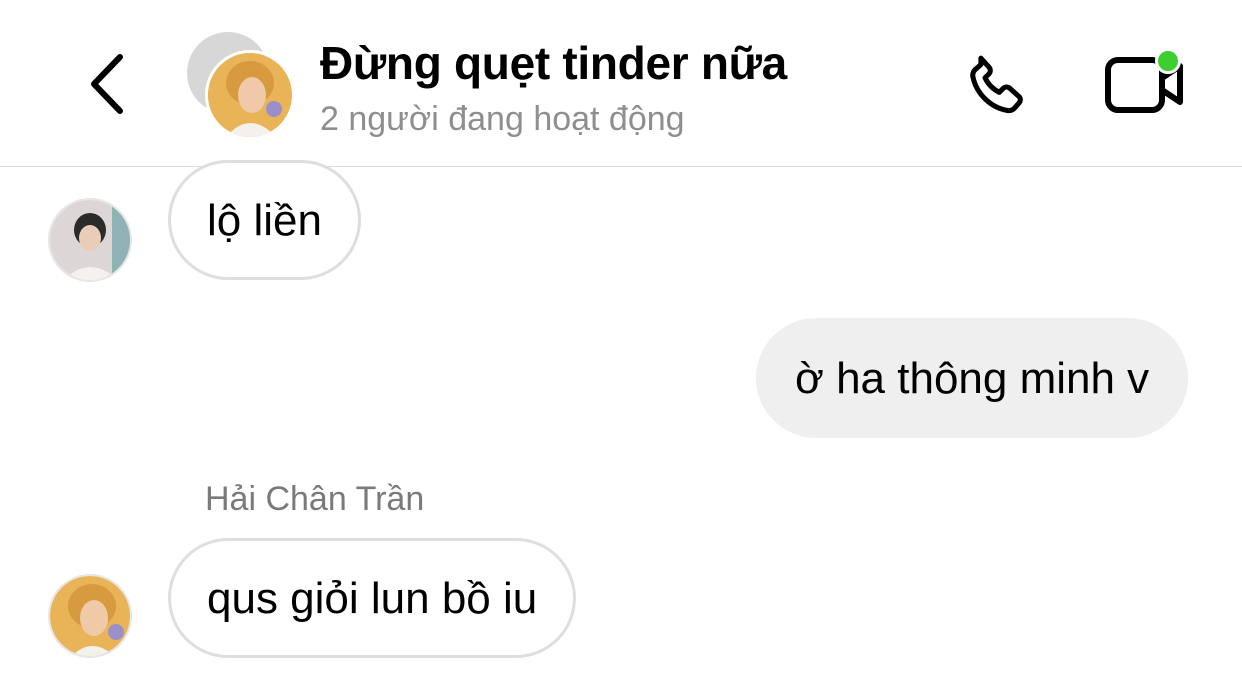  Describe the element at coordinates (264, 220) in the screenshot. I see `message-bubble: lộ liền` at that location.